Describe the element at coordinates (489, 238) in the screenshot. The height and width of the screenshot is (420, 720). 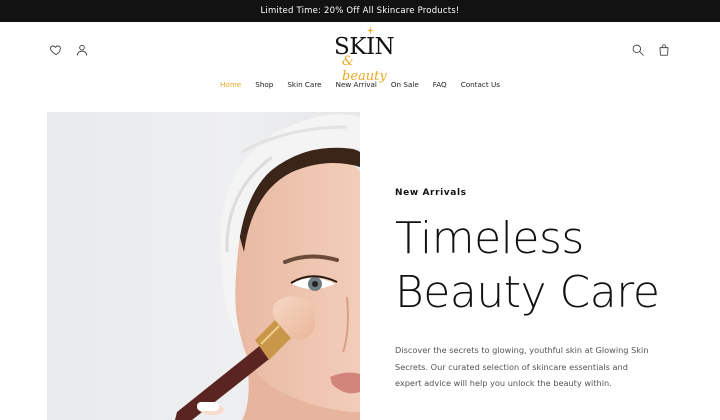
I see `hero-headline-line-1: Timeless` at that location.